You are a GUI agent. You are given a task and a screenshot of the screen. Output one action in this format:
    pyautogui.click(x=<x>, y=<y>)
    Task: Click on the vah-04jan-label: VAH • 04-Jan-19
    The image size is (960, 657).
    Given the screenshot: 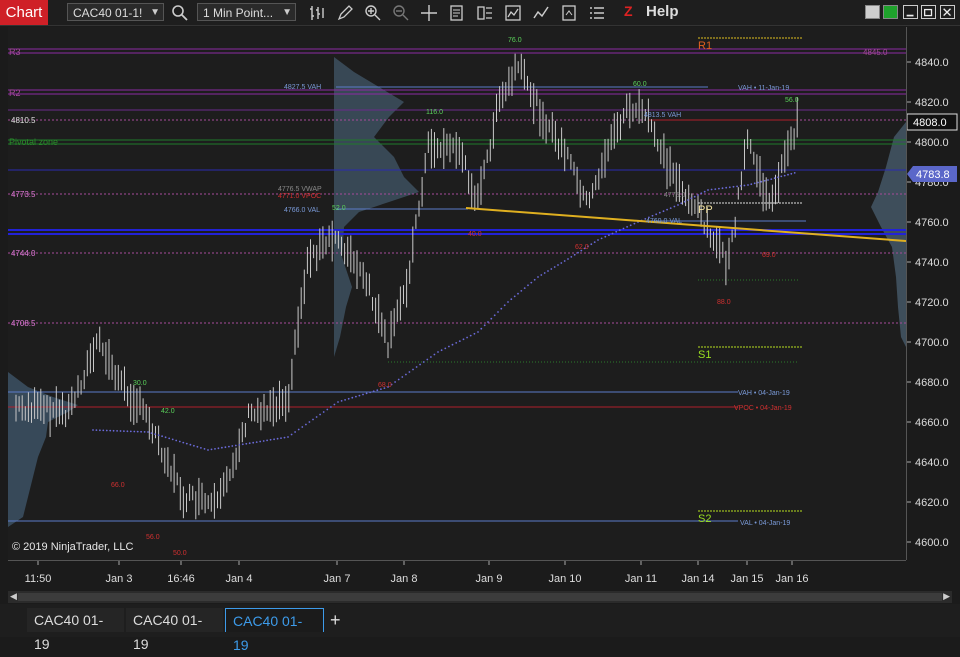 What is the action you would take?
    pyautogui.click(x=764, y=393)
    